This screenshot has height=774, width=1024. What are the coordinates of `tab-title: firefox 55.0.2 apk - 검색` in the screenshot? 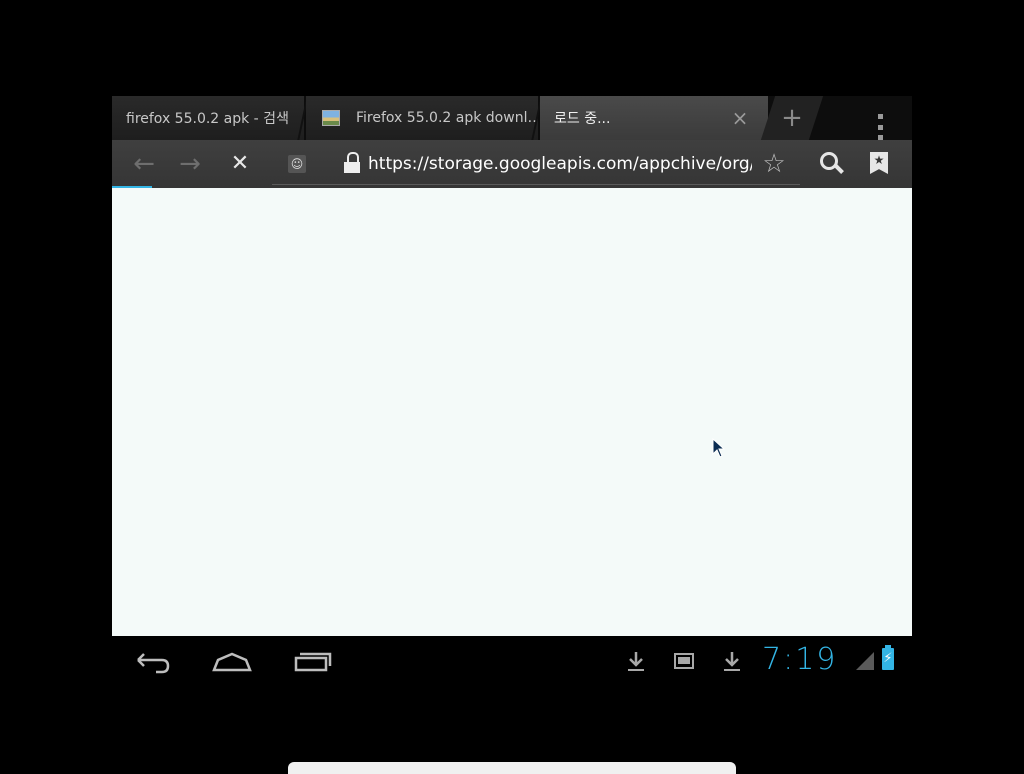 It's located at (207, 119).